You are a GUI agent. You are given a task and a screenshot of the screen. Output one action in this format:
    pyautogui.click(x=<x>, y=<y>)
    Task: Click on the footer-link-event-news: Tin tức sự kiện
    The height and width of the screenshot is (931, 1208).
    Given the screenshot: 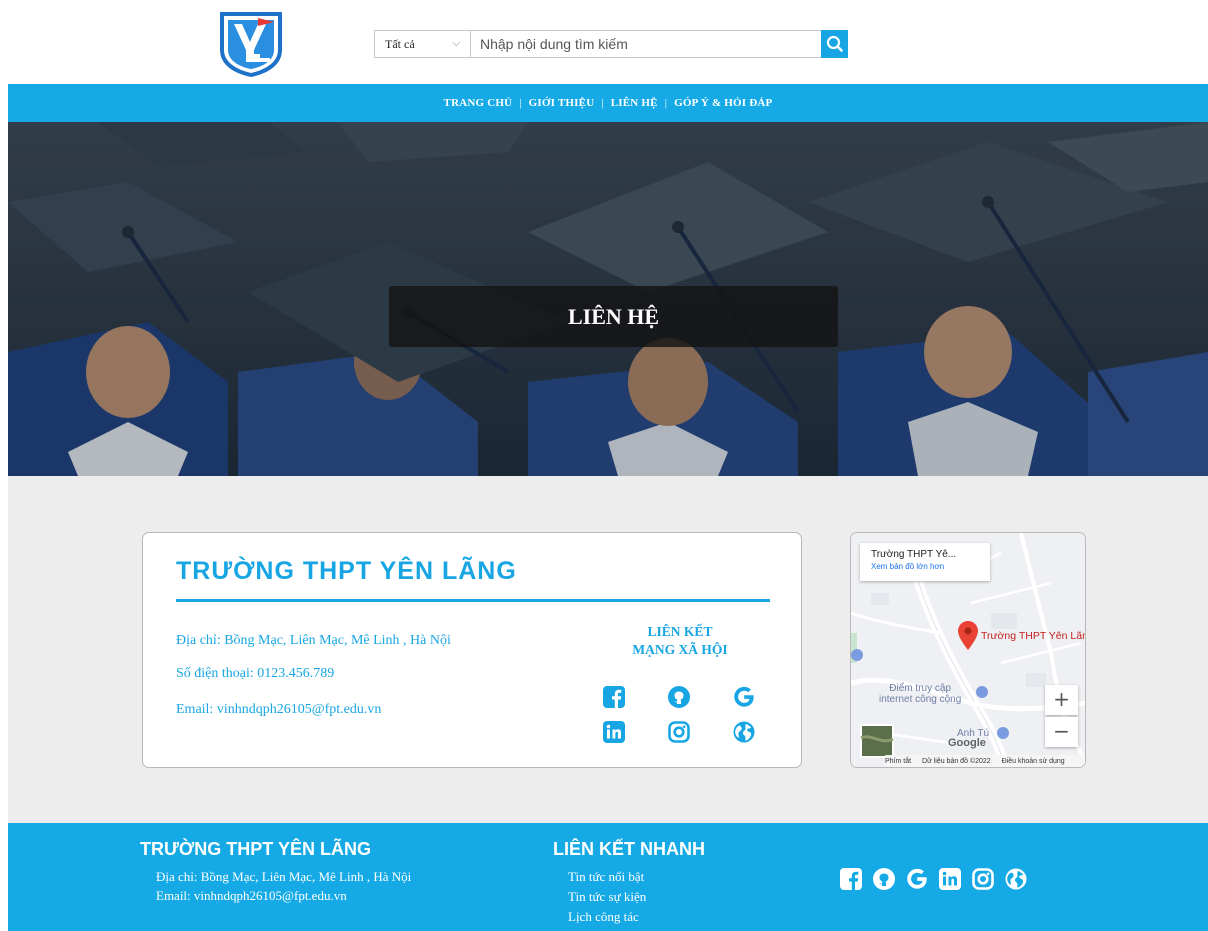 What is the action you would take?
    pyautogui.click(x=607, y=897)
    